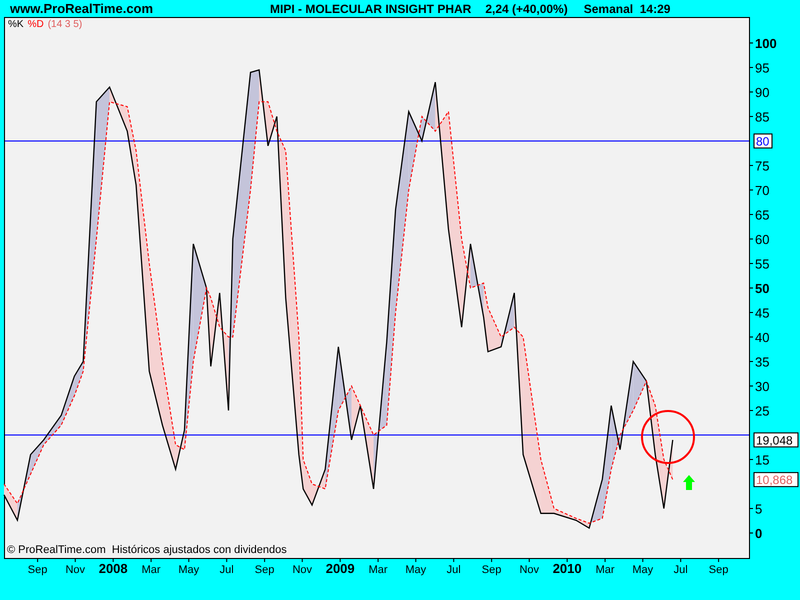  Describe the element at coordinates (689, 482) in the screenshot. I see `up-arrow-icon` at that location.